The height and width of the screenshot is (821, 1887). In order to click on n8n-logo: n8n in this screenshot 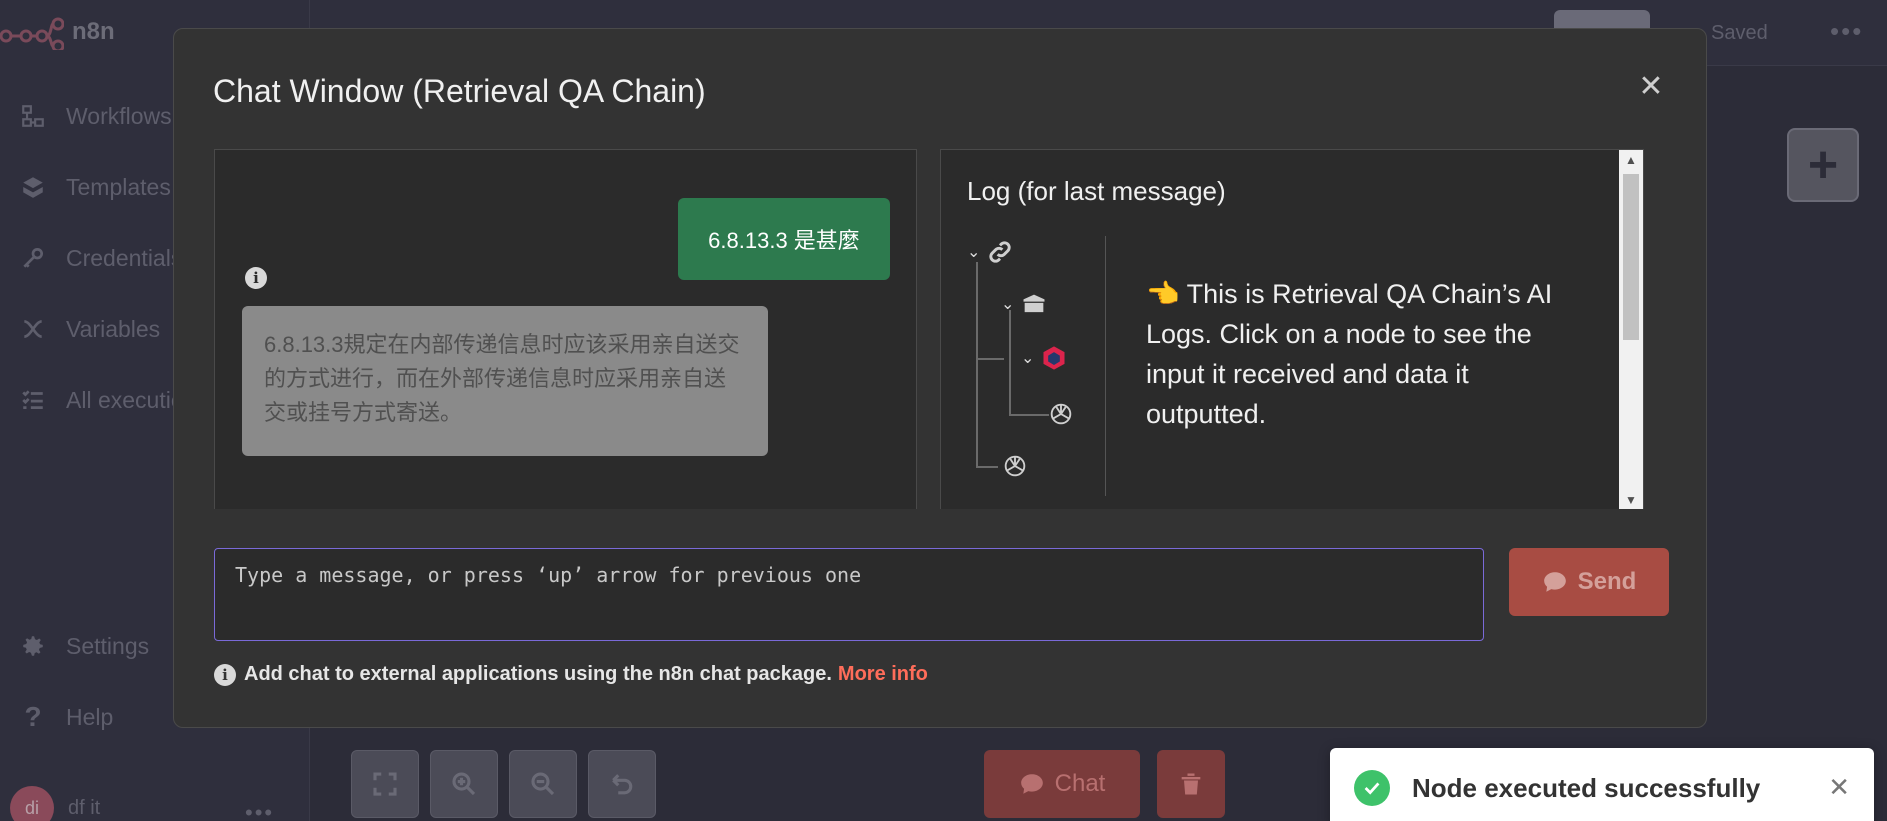, I will do `click(57, 32)`.